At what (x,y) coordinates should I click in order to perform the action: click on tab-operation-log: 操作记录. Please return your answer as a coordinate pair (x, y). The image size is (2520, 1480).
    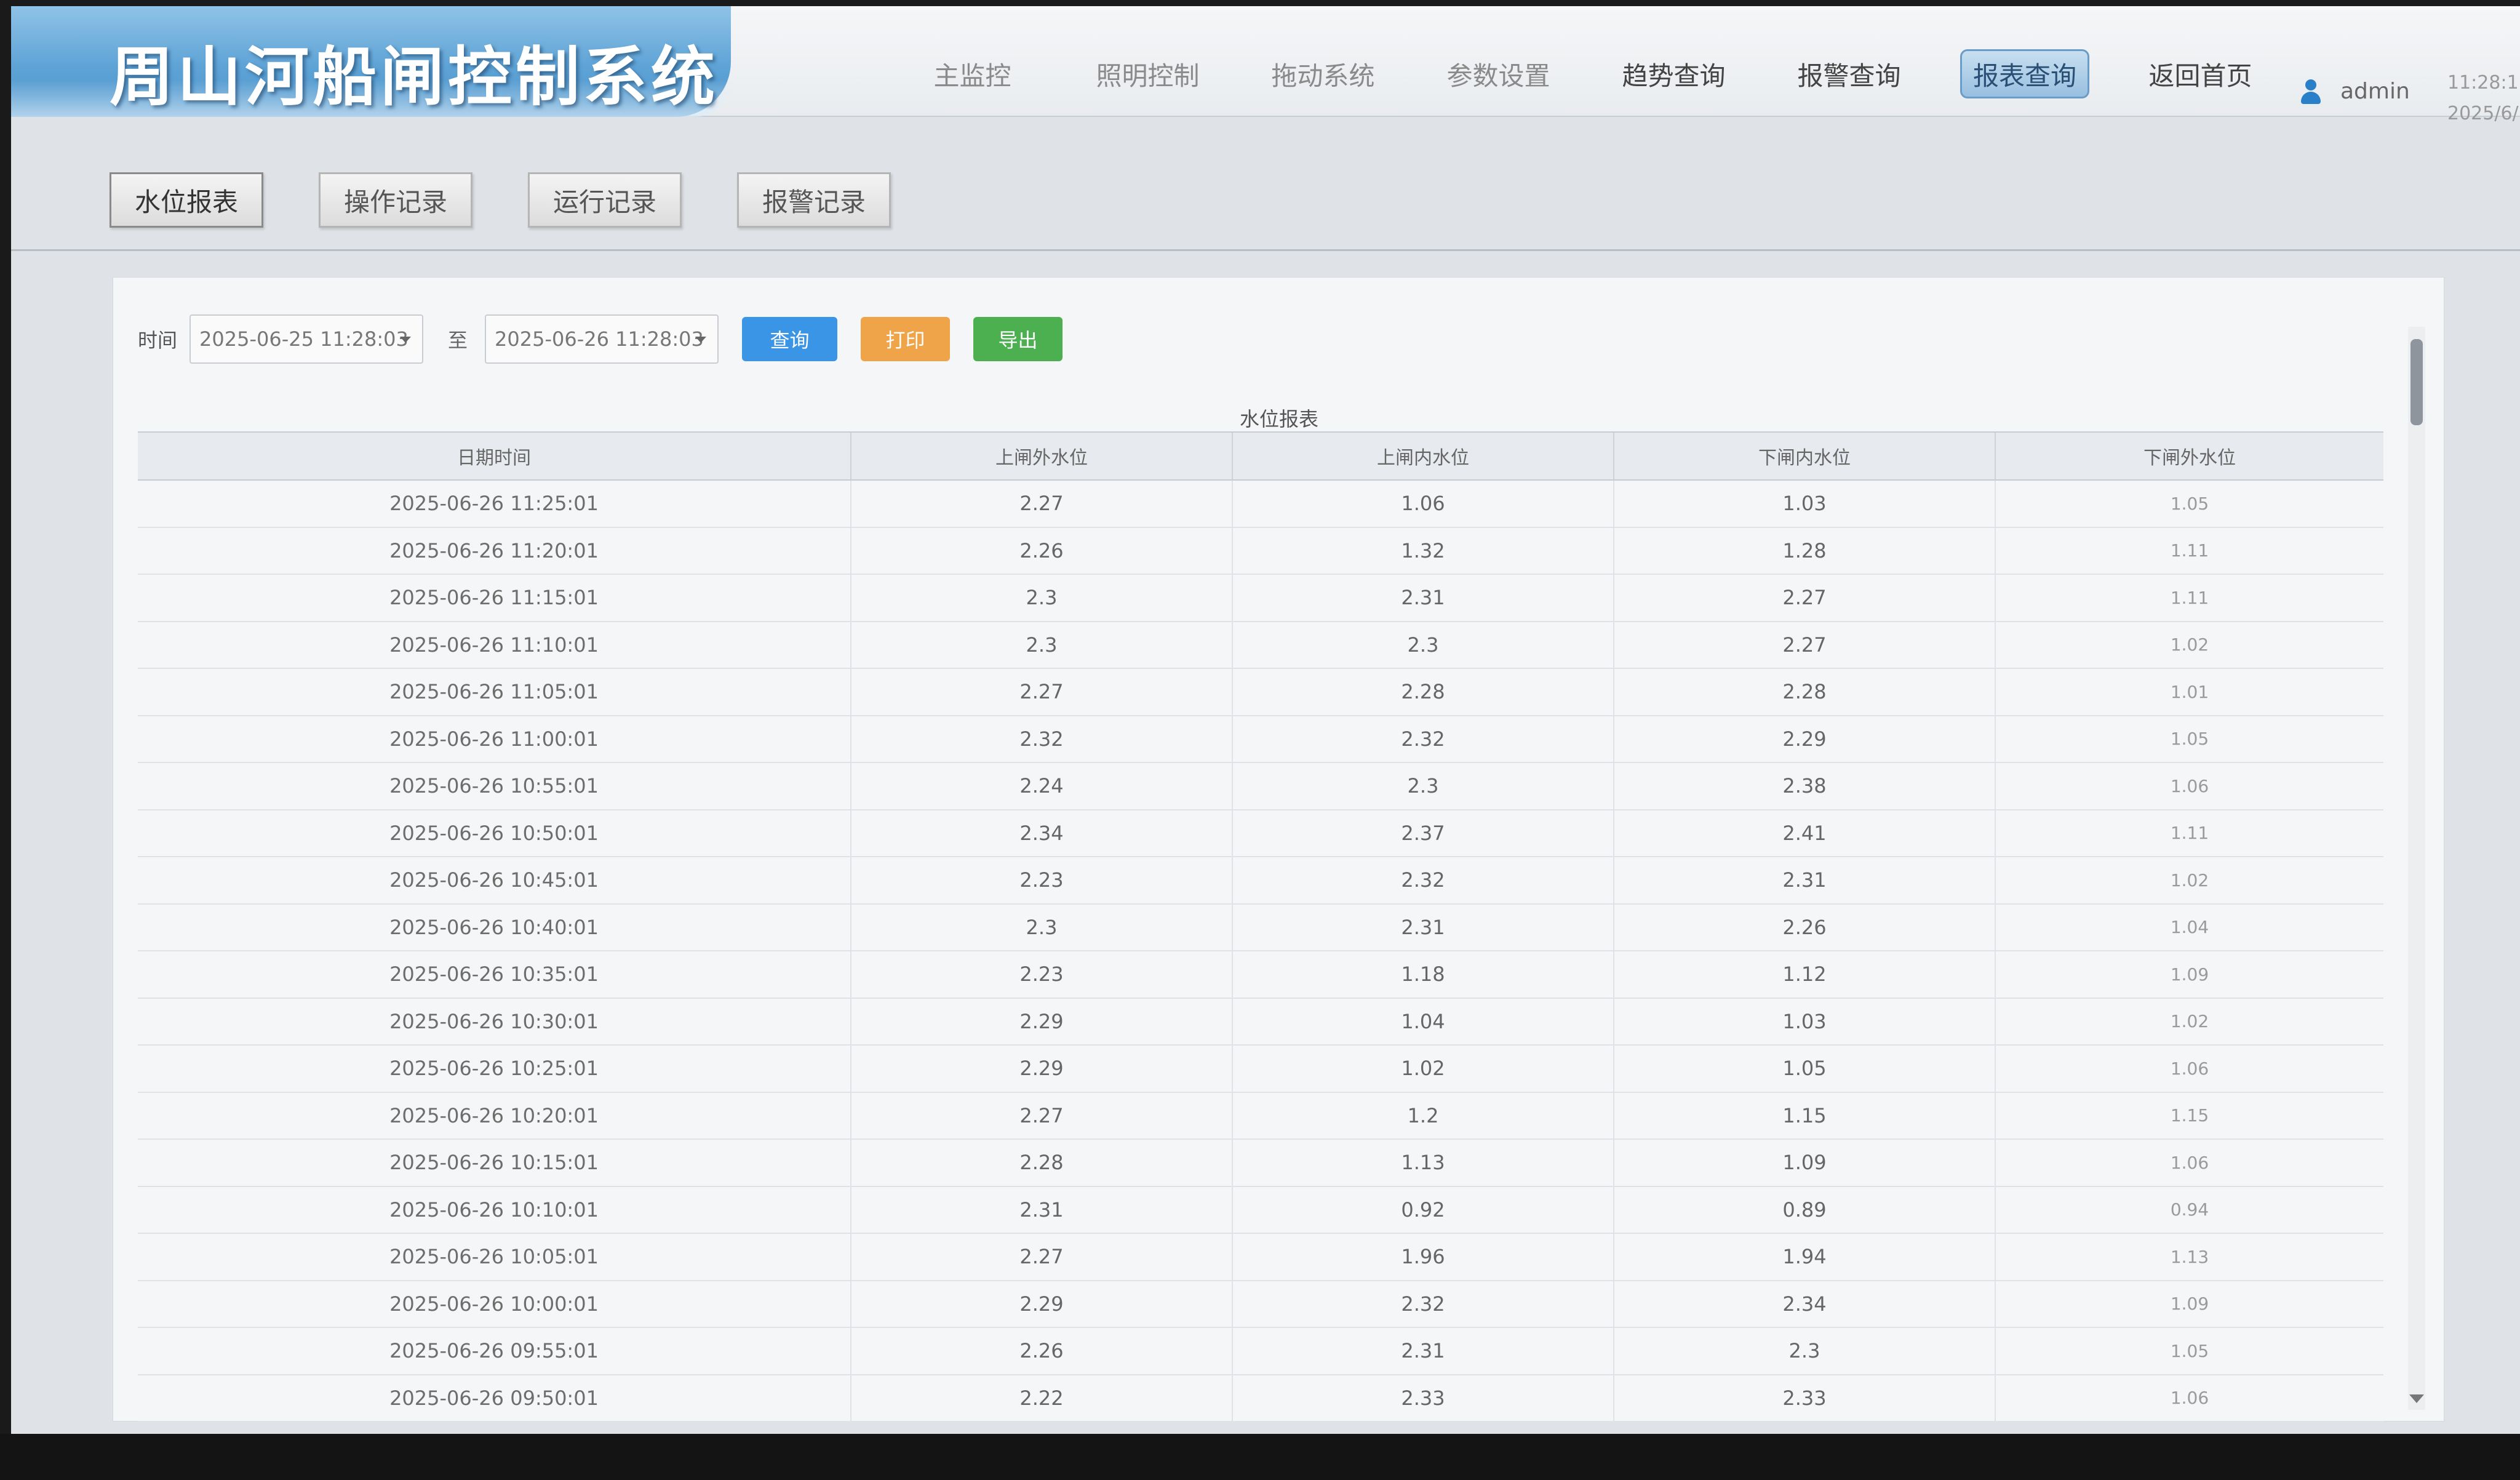
    Looking at the image, I should click on (395, 200).